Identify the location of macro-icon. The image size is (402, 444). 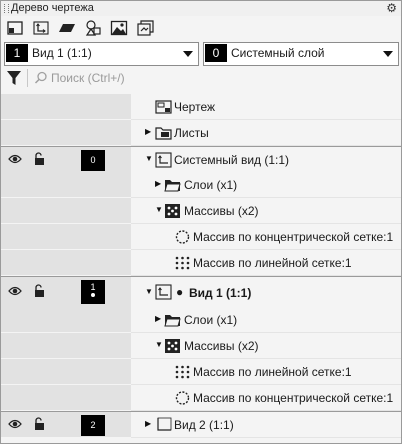
(145, 28).